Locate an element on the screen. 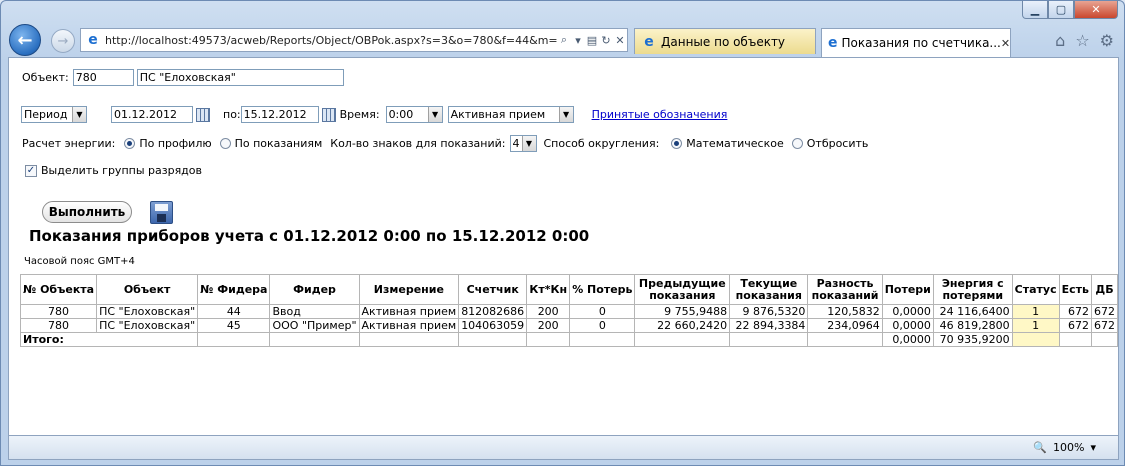 The width and height of the screenshot is (1125, 466). zoom-control: 🔍 100% ▾ is located at coordinates (1064, 447).